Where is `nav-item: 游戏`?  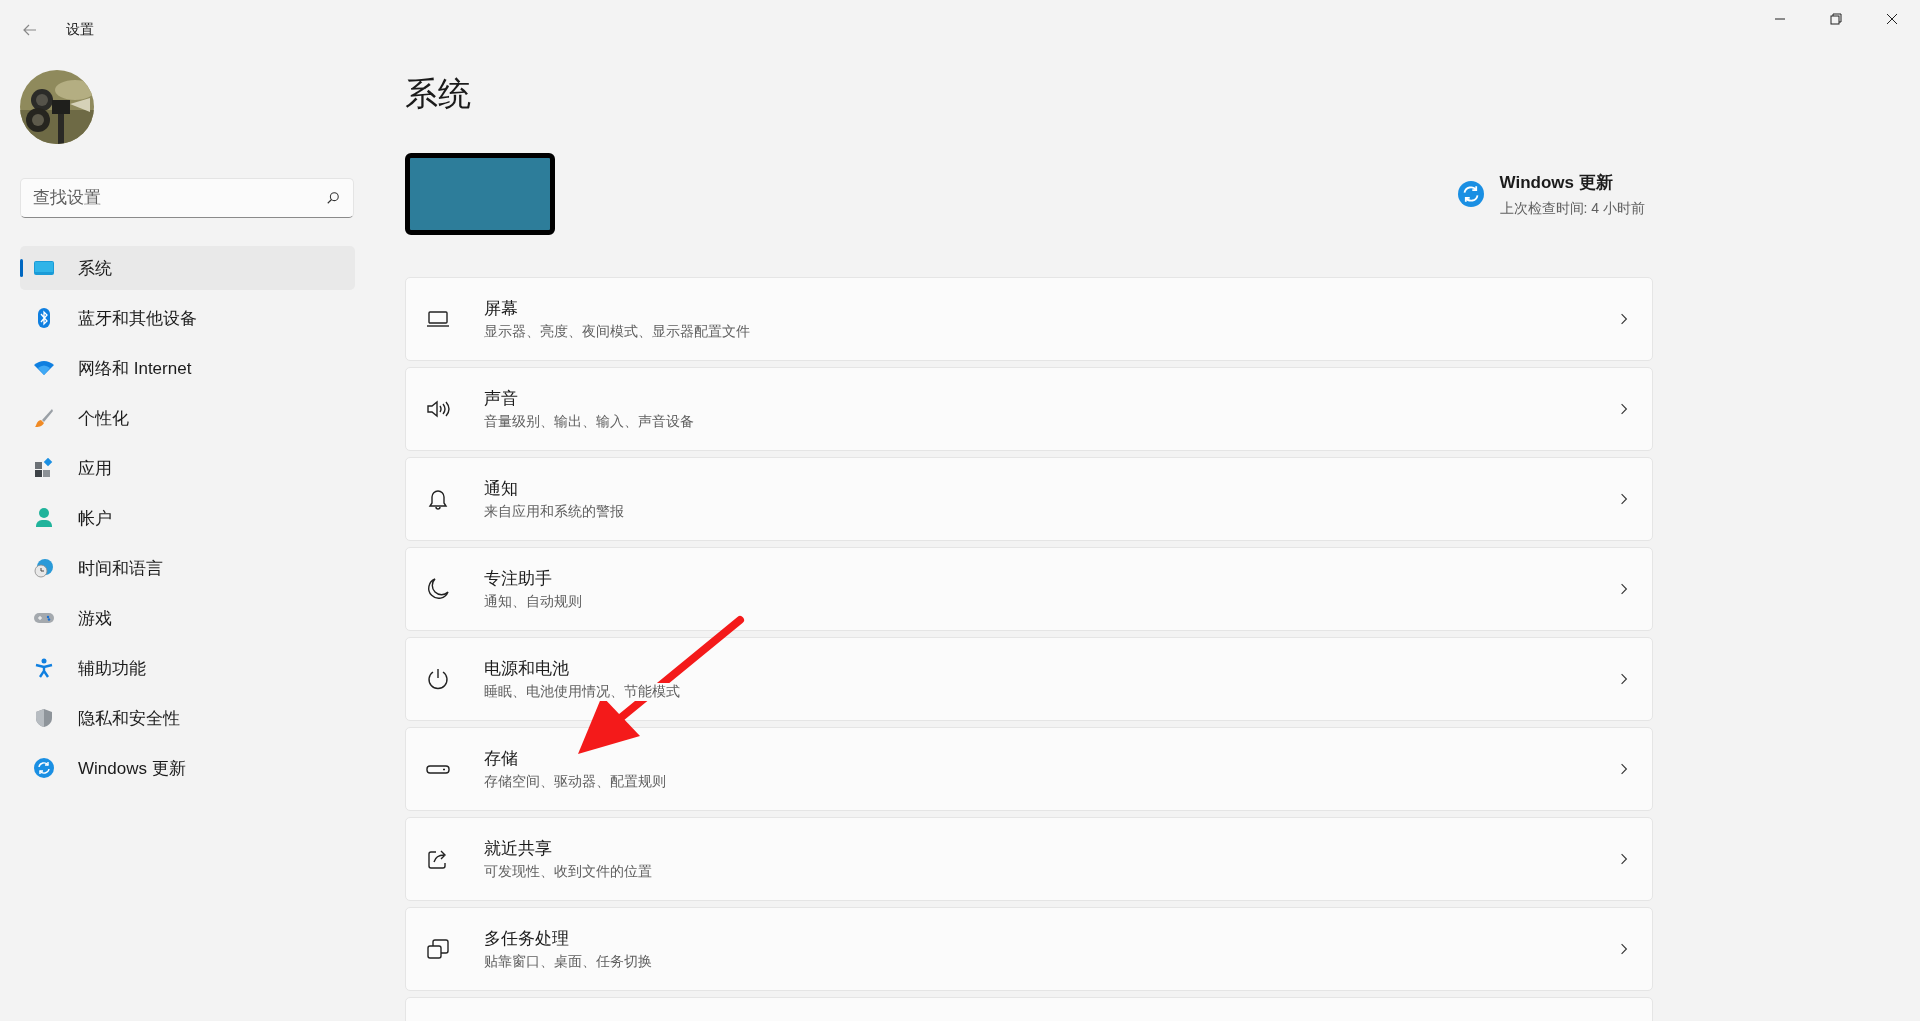 nav-item: 游戏 is located at coordinates (187, 618).